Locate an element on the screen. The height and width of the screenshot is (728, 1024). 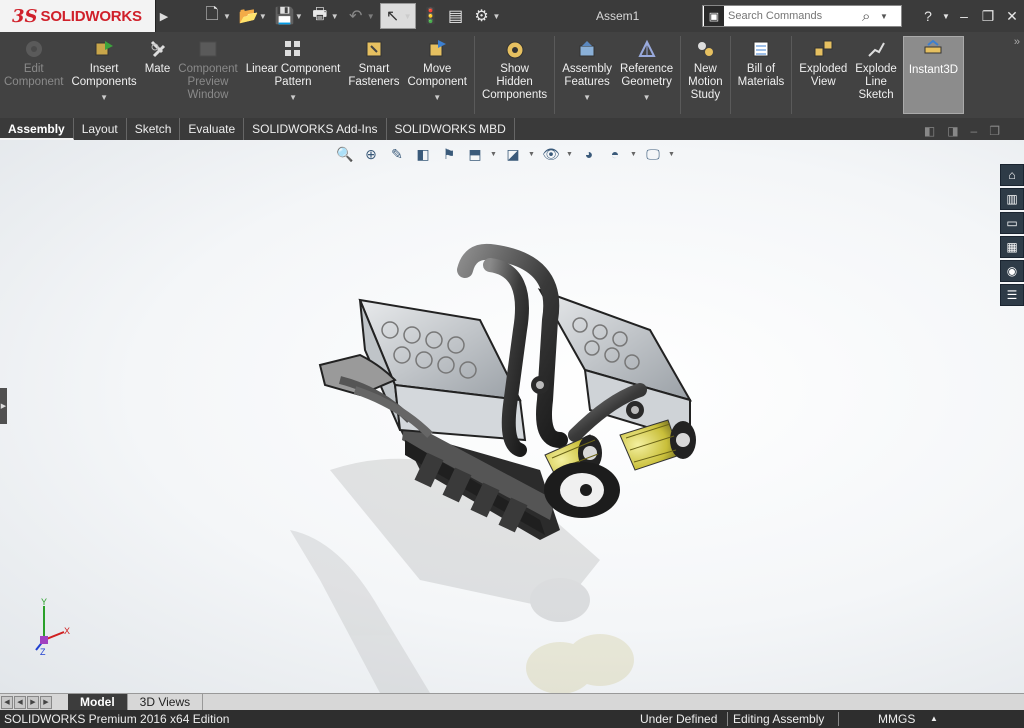
motion-study-button: New Motion Study is located at coordinates (705, 75).